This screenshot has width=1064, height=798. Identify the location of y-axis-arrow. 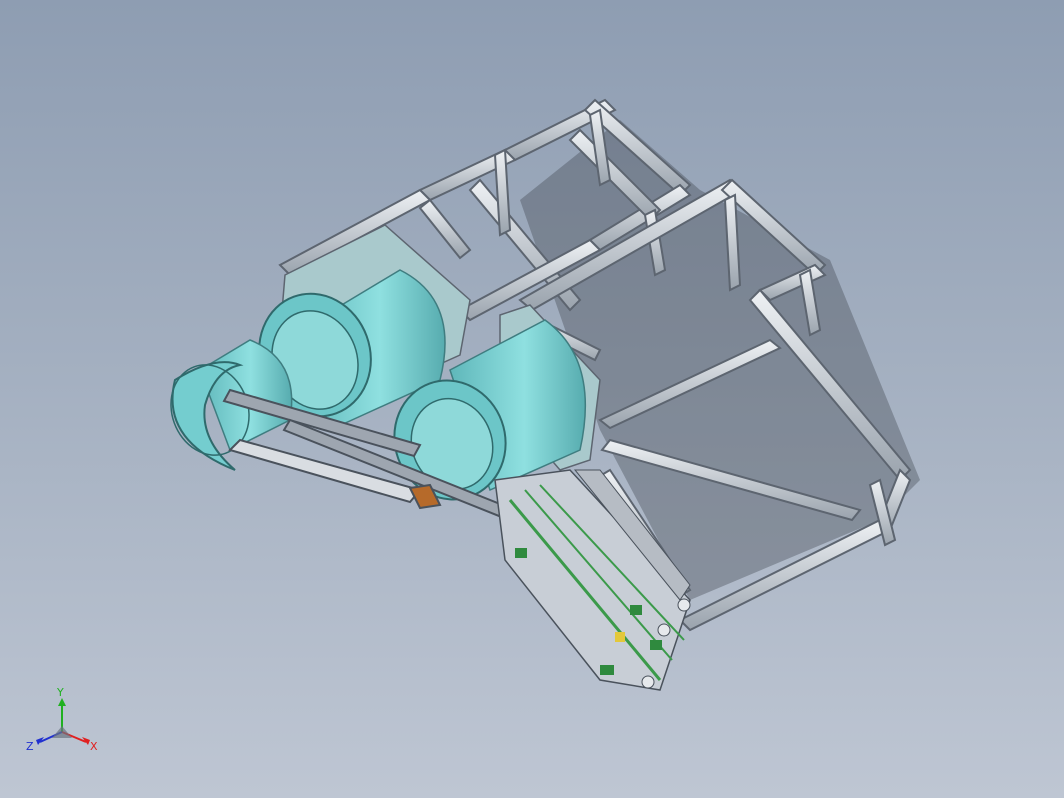
(62, 702).